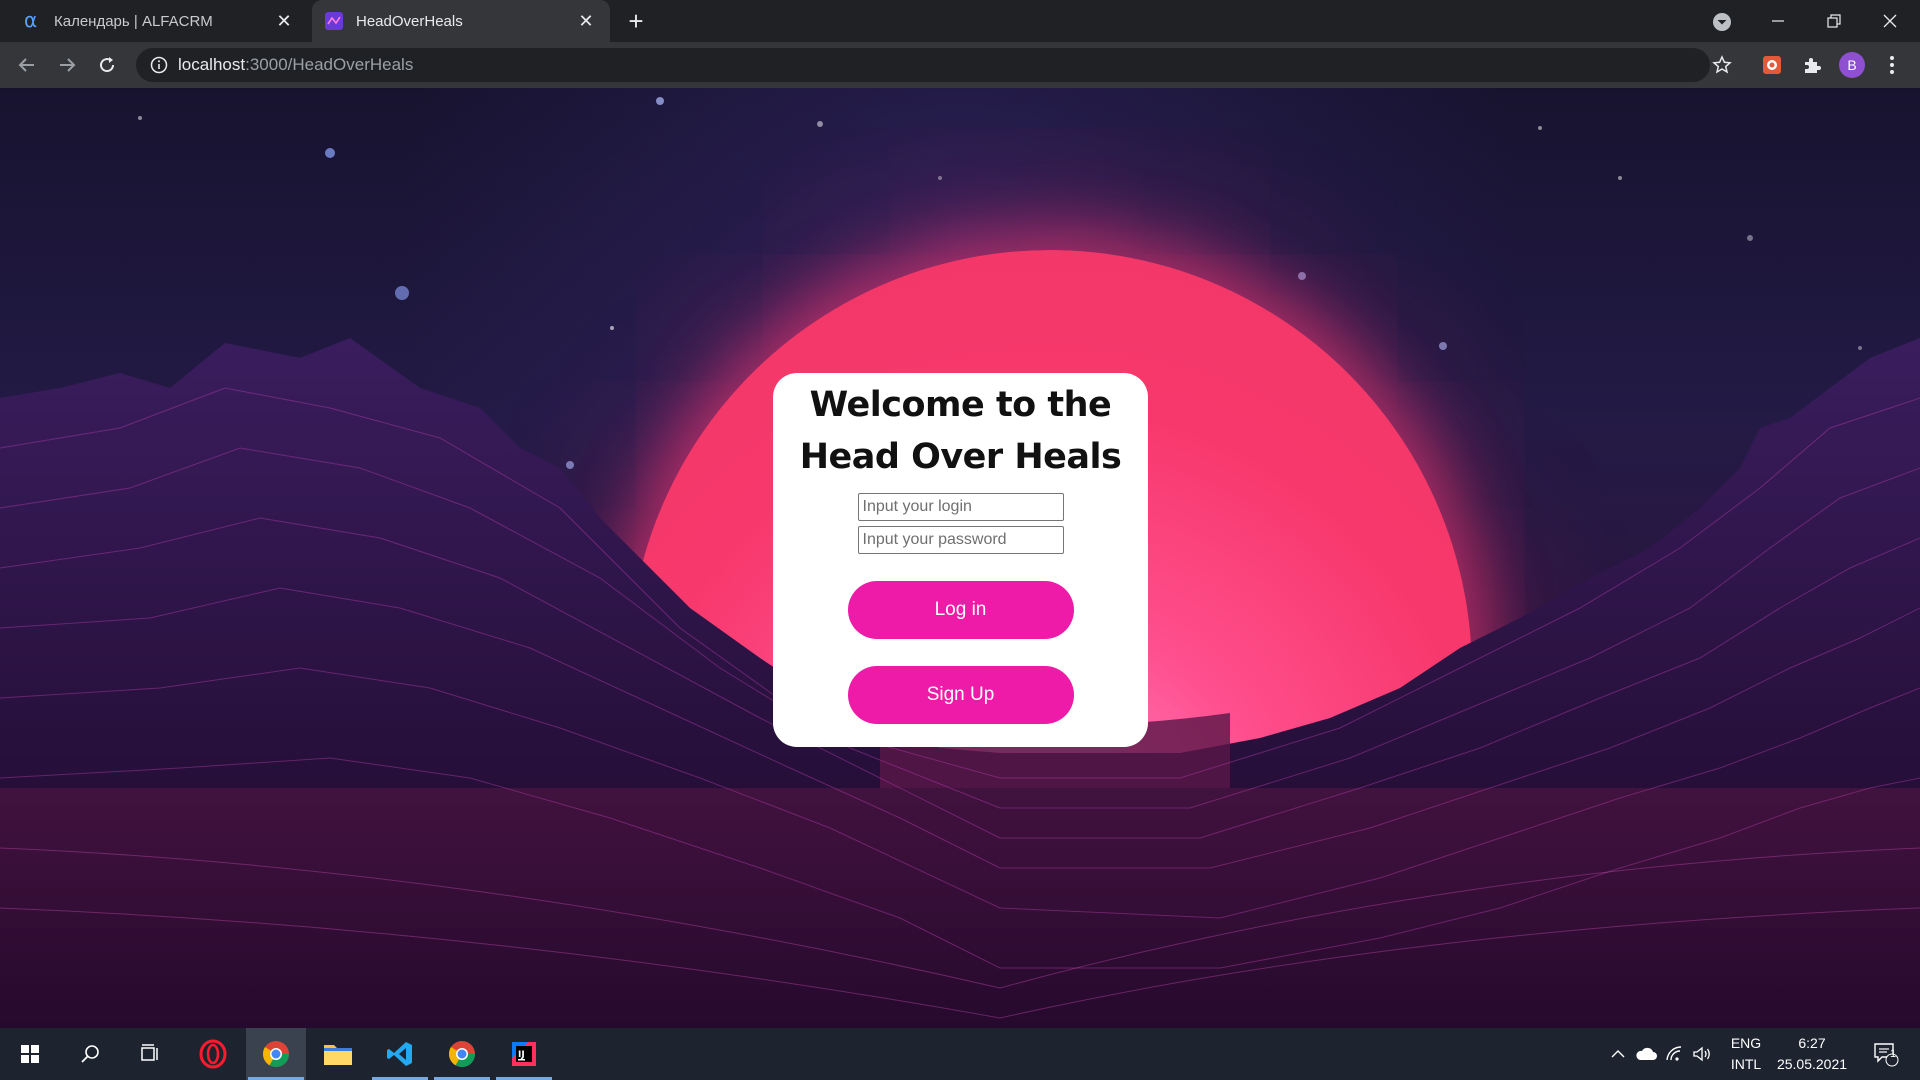 The image size is (1920, 1080). I want to click on intellij-idea-icon: IJ, so click(524, 1054).